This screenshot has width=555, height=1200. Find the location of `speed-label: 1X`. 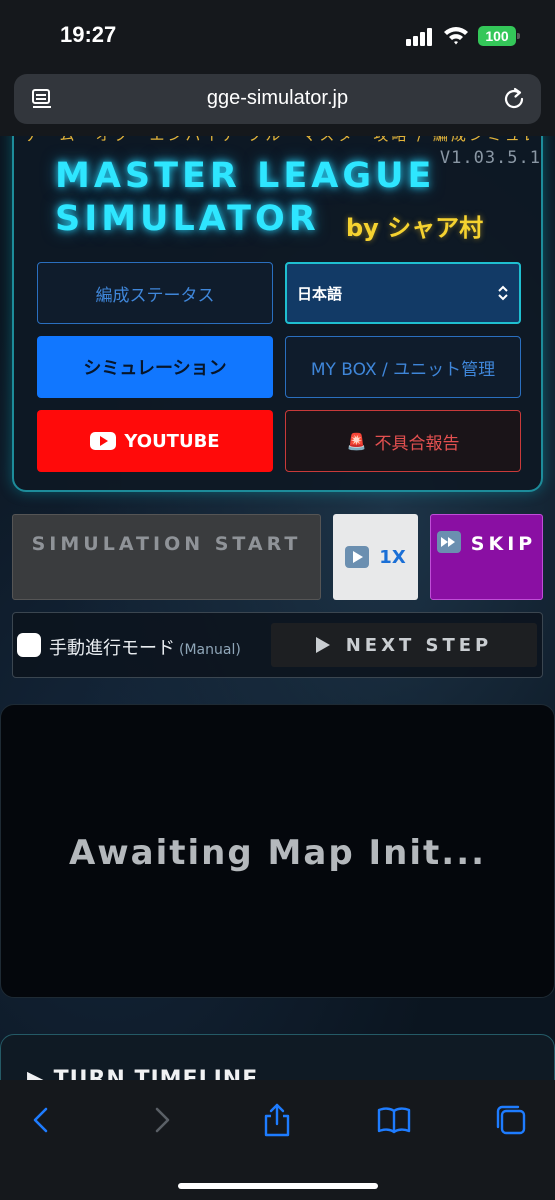

speed-label: 1X is located at coordinates (392, 557).